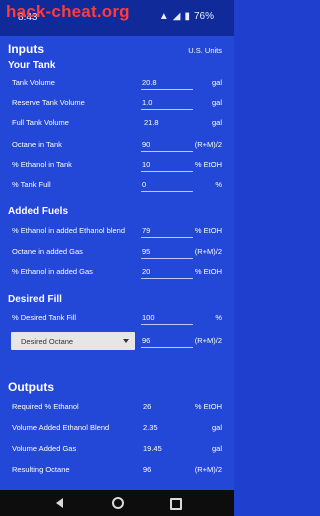 This screenshot has height=516, width=320. I want to click on status-icons: ▲ ◢ ▮ 76%, so click(186, 16).